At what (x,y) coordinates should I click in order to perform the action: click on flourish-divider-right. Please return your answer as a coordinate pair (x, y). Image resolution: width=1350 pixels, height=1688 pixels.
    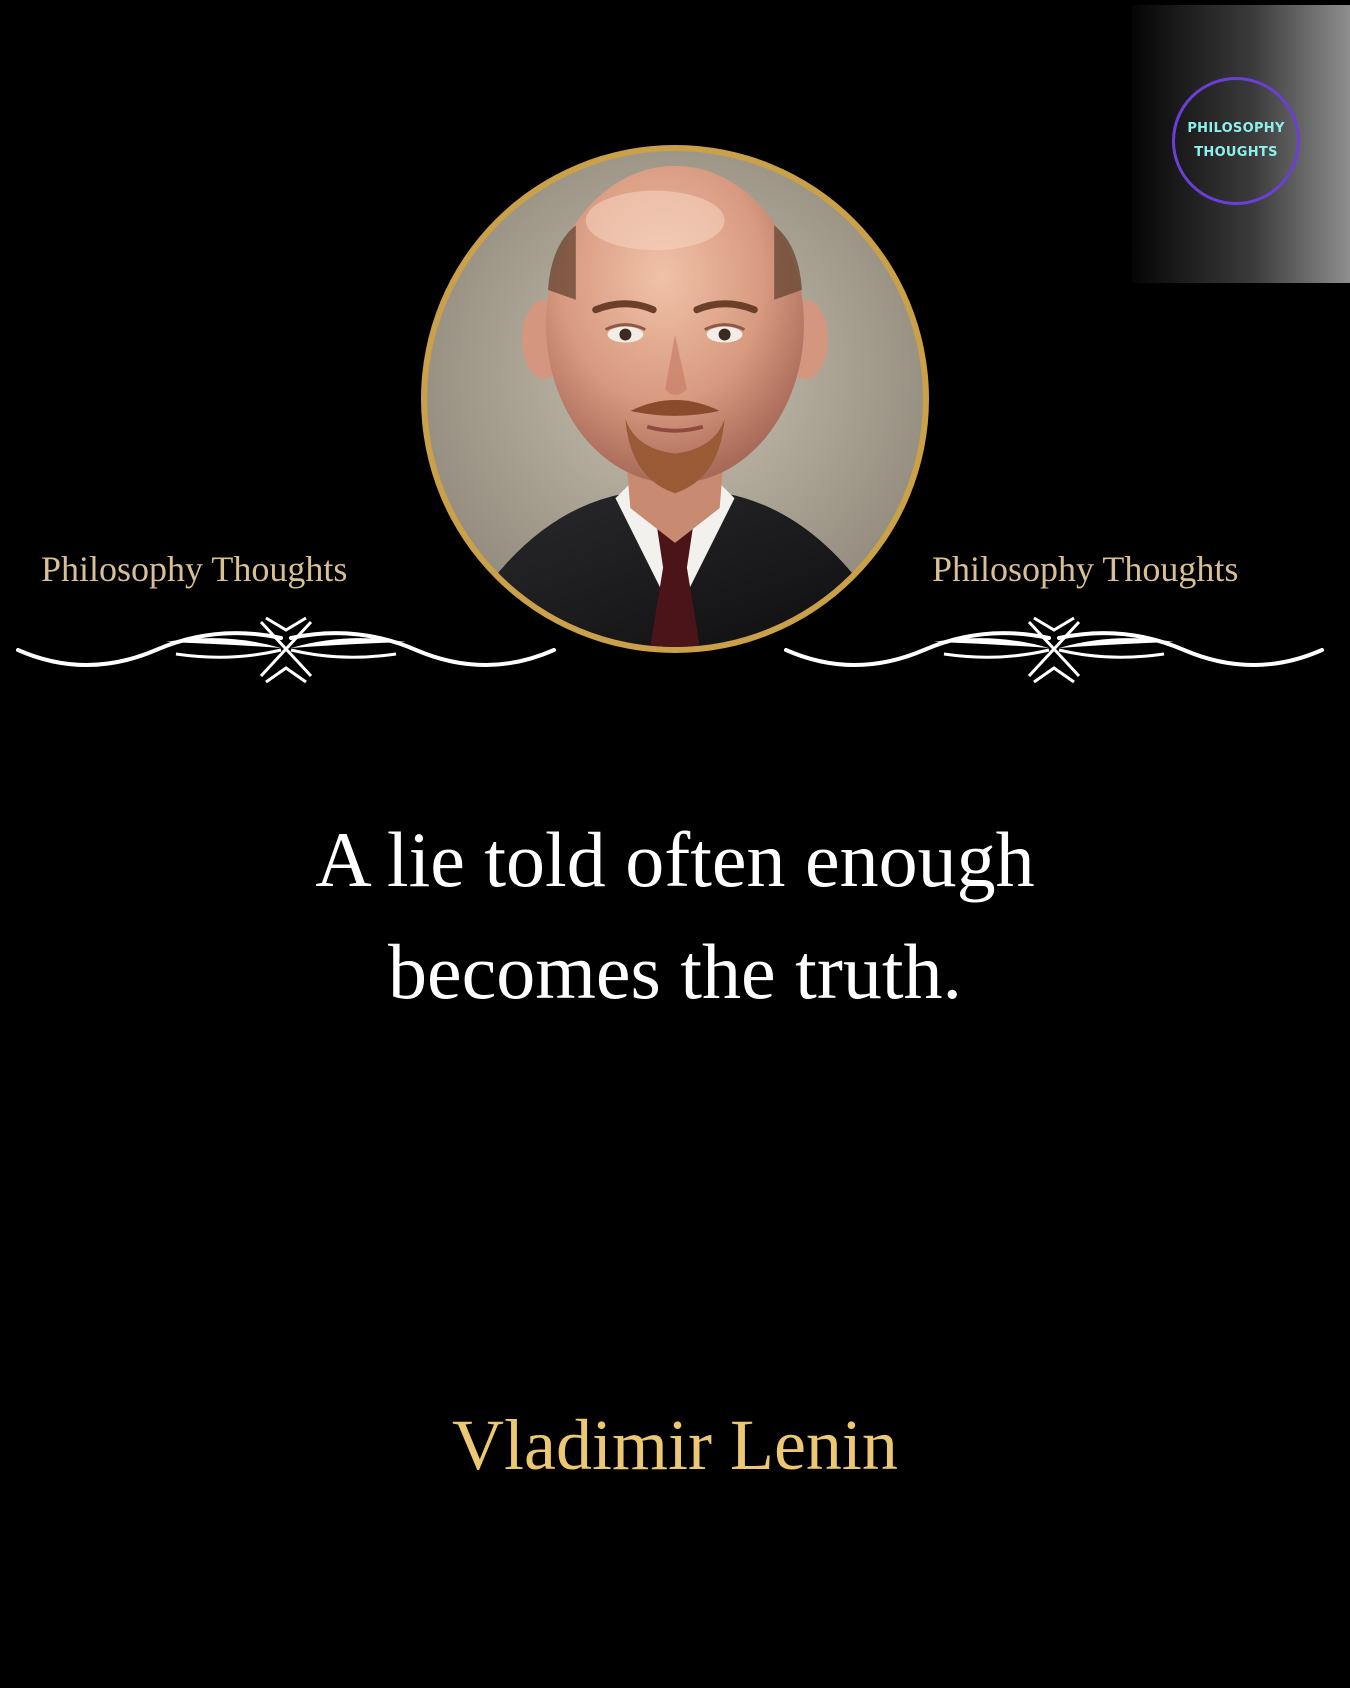
    Looking at the image, I should click on (1054, 650).